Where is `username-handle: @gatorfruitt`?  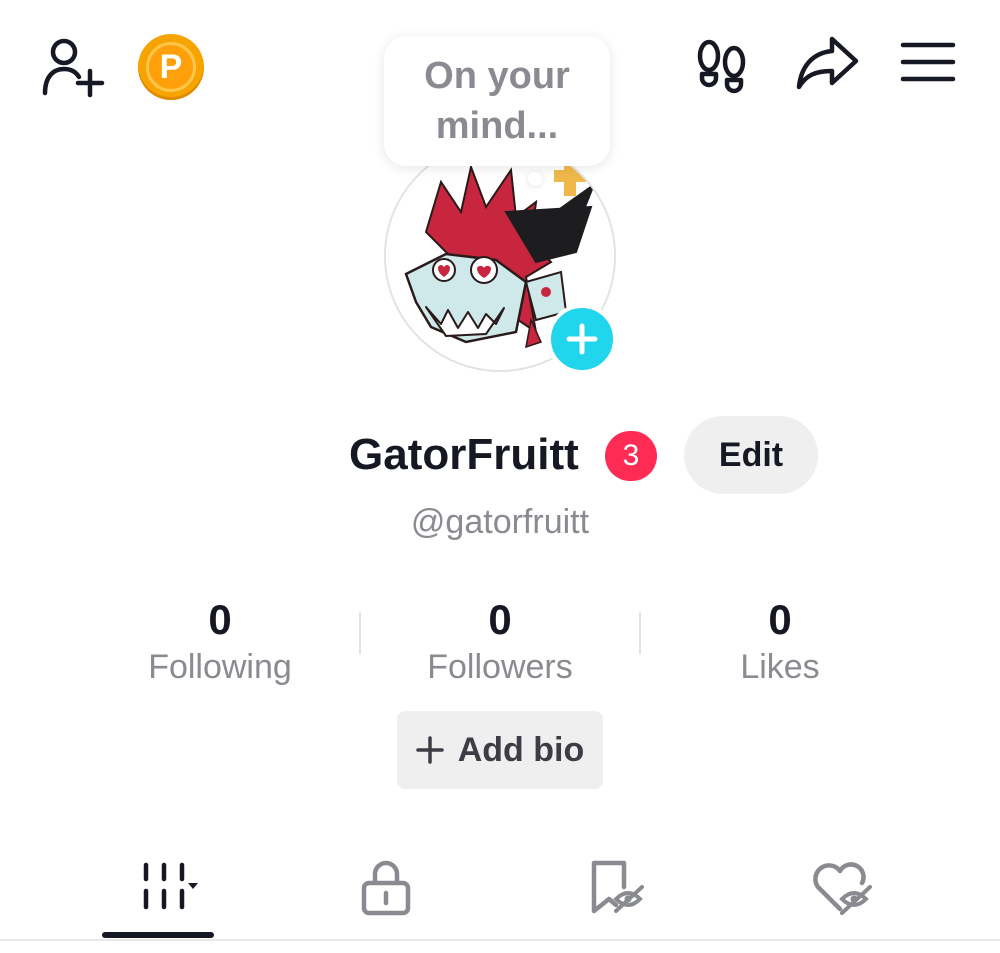 username-handle: @gatorfruitt is located at coordinates (500, 522).